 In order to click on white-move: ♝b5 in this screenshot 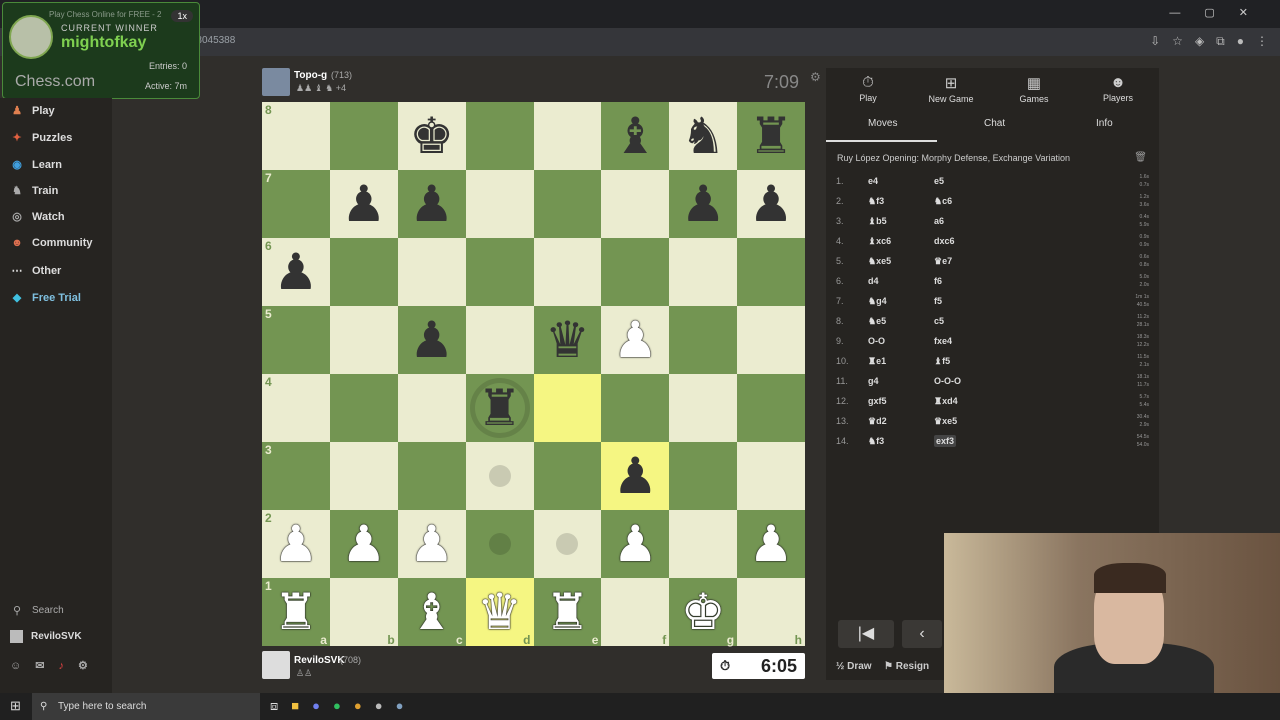, I will do `click(877, 221)`.